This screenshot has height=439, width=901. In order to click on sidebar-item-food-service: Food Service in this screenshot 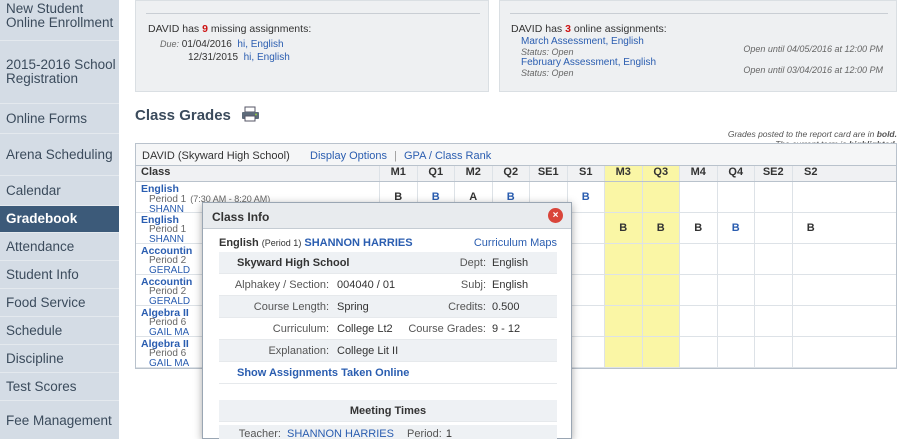, I will do `click(59, 303)`.